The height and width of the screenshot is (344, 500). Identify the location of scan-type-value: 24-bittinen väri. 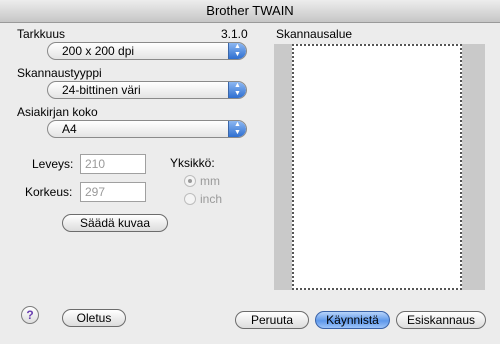
(101, 90).